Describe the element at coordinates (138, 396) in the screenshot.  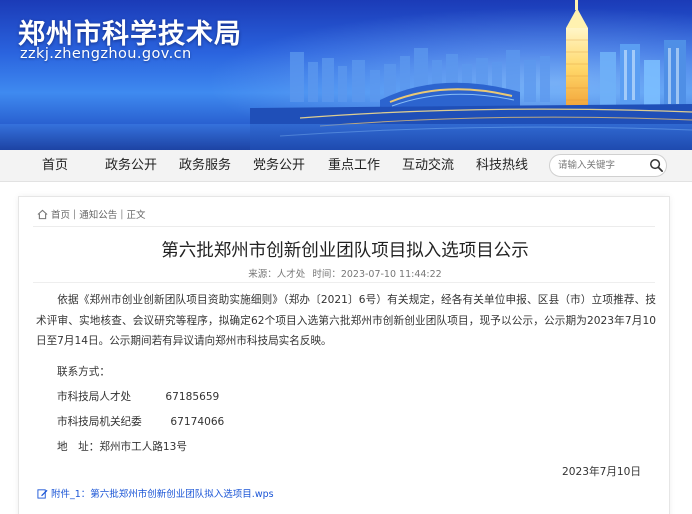
I see `contact-row: 市科技局人才处 67185659` at that location.